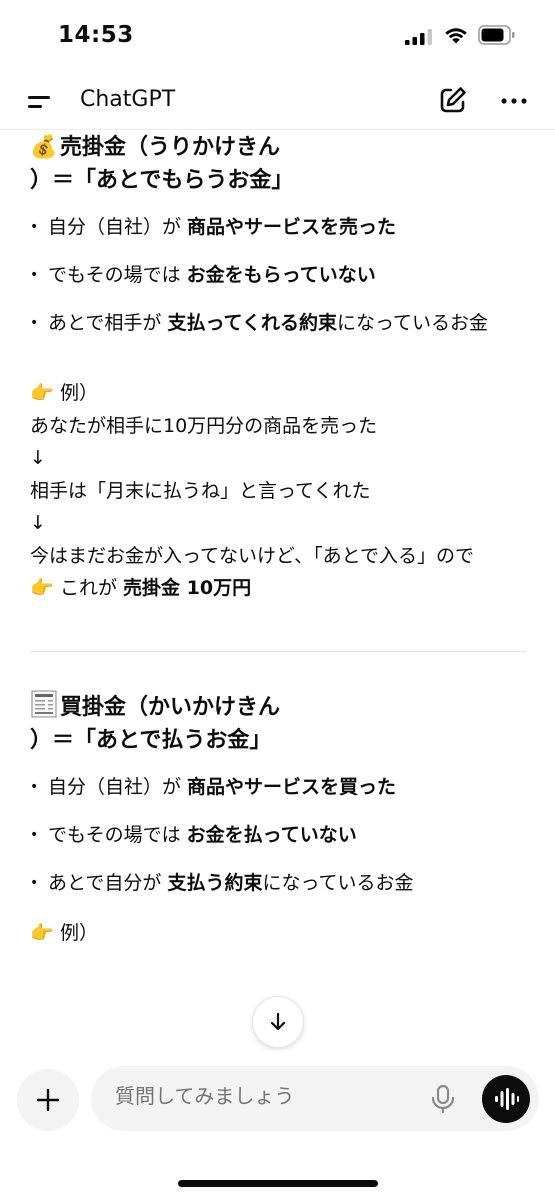 This screenshot has height=1200, width=555. What do you see at coordinates (44, 703) in the screenshot?
I see `receipt-icon` at bounding box center [44, 703].